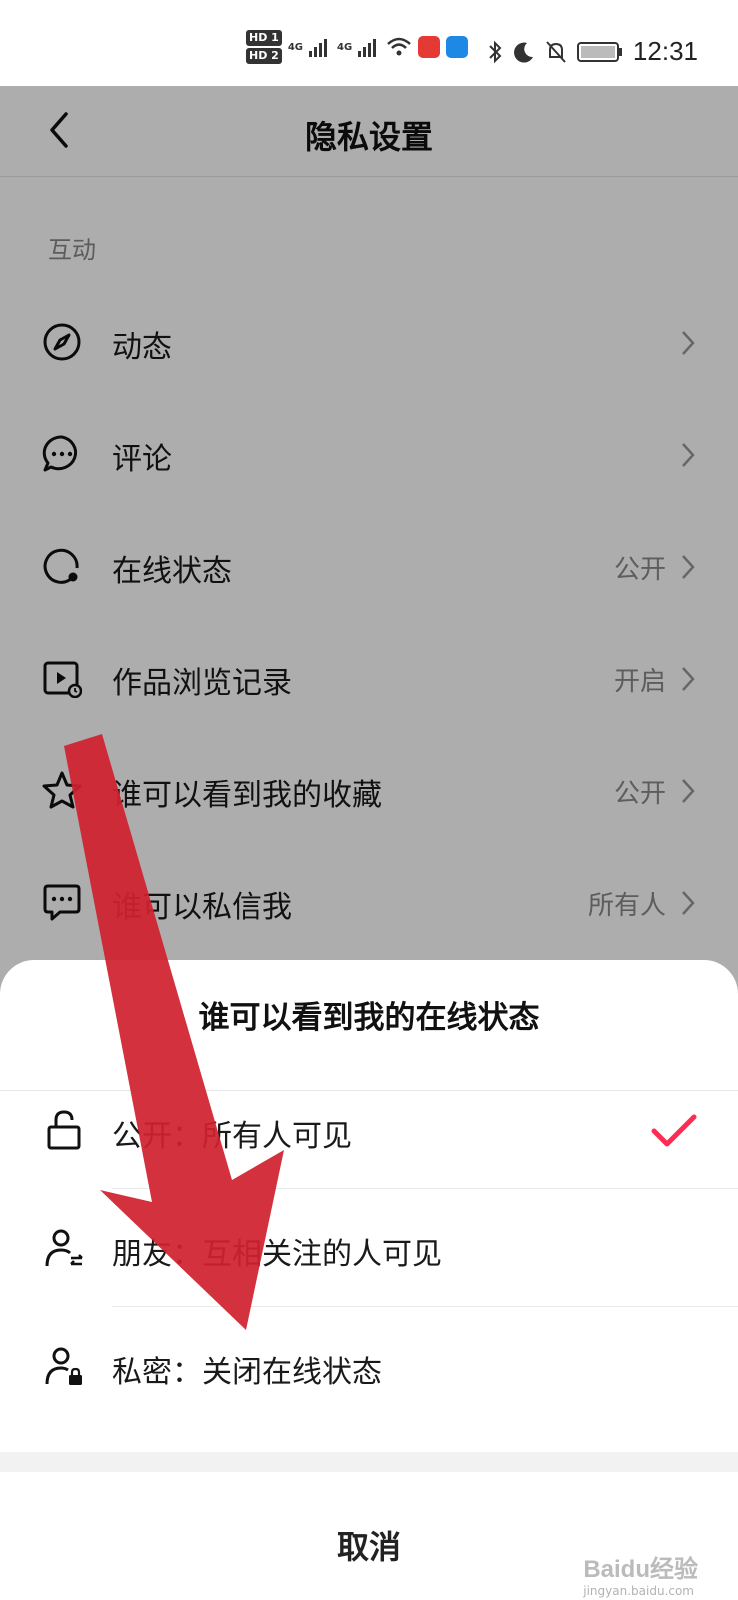 The image size is (738, 1600). What do you see at coordinates (369, 1018) in the screenshot?
I see `sheet-title: 谁可以看到我的在线状态` at bounding box center [369, 1018].